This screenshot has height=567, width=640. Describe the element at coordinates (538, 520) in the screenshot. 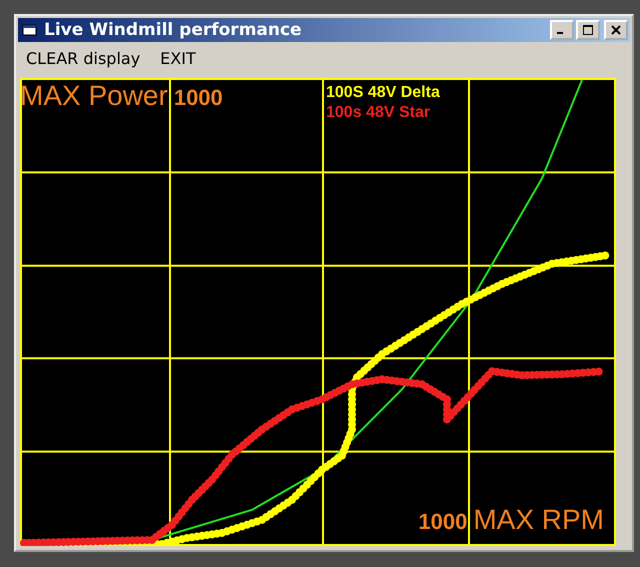

I see `axis-label: MAX RPM` at that location.